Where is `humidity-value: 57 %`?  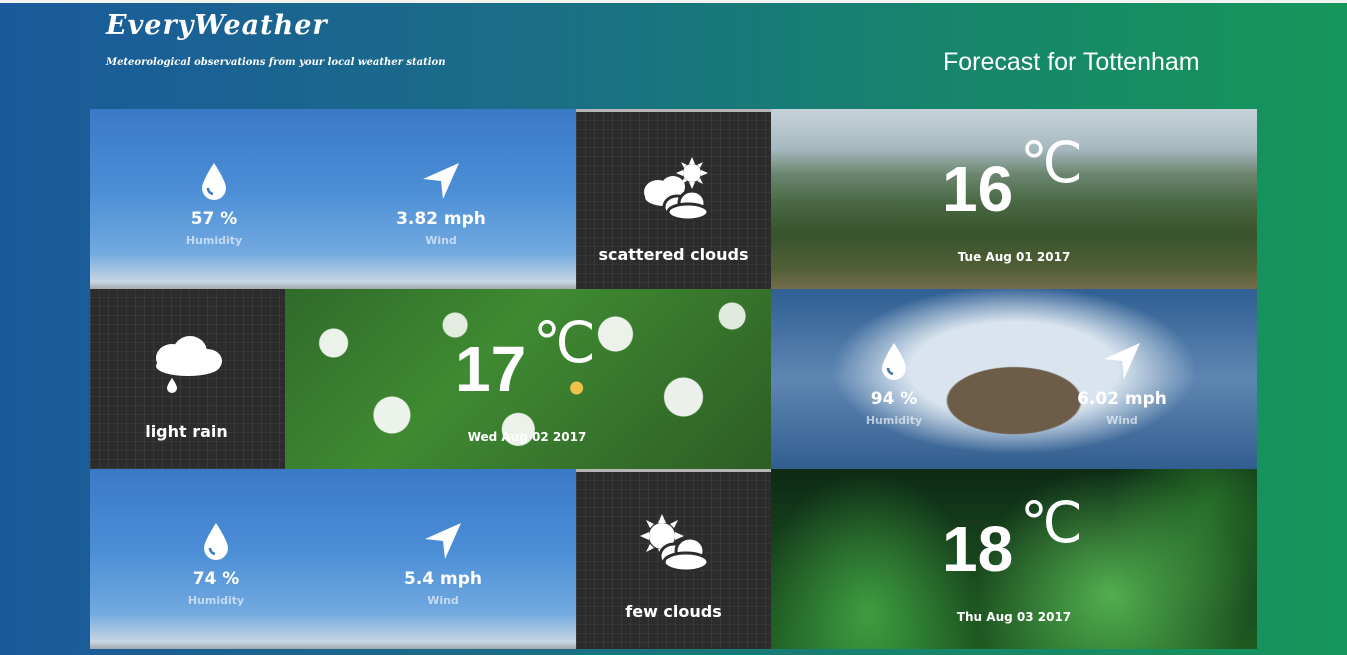
humidity-value: 57 % is located at coordinates (214, 219).